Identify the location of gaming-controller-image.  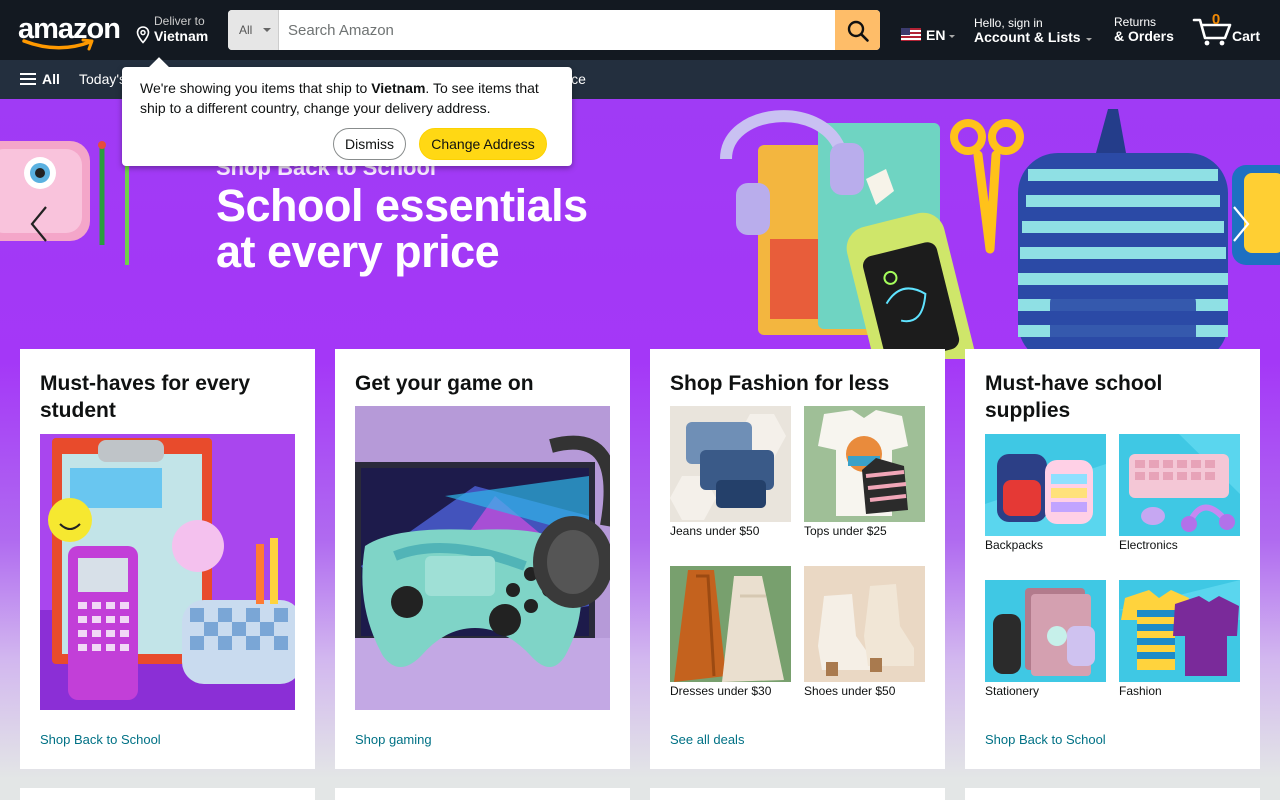
(482, 558).